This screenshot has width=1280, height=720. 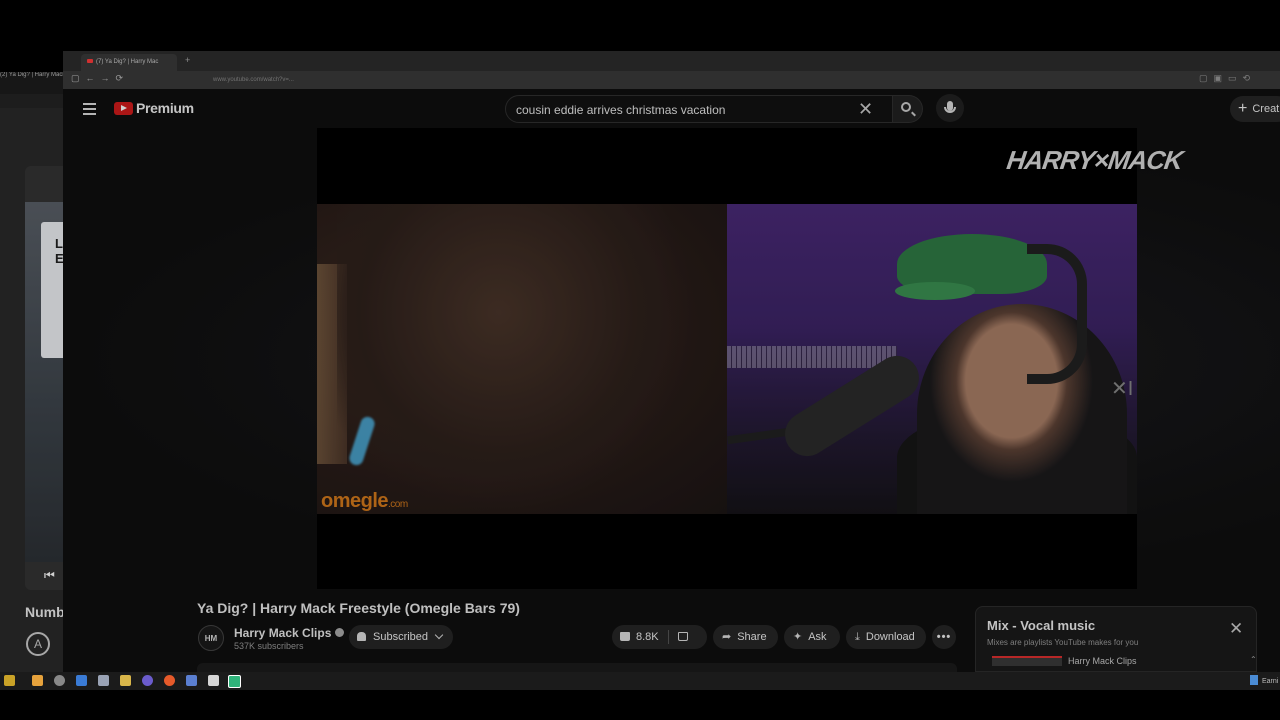 What do you see at coordinates (165, 108) in the screenshot?
I see `youtube-premium-label: Premium` at bounding box center [165, 108].